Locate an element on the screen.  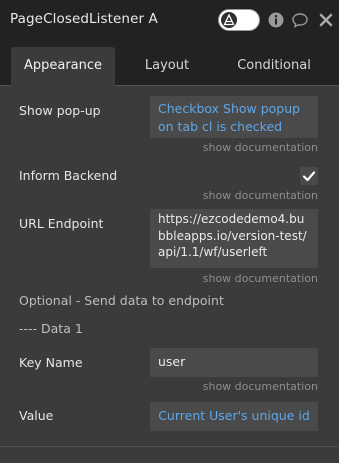
tab-layout: Layout is located at coordinates (167, 66).